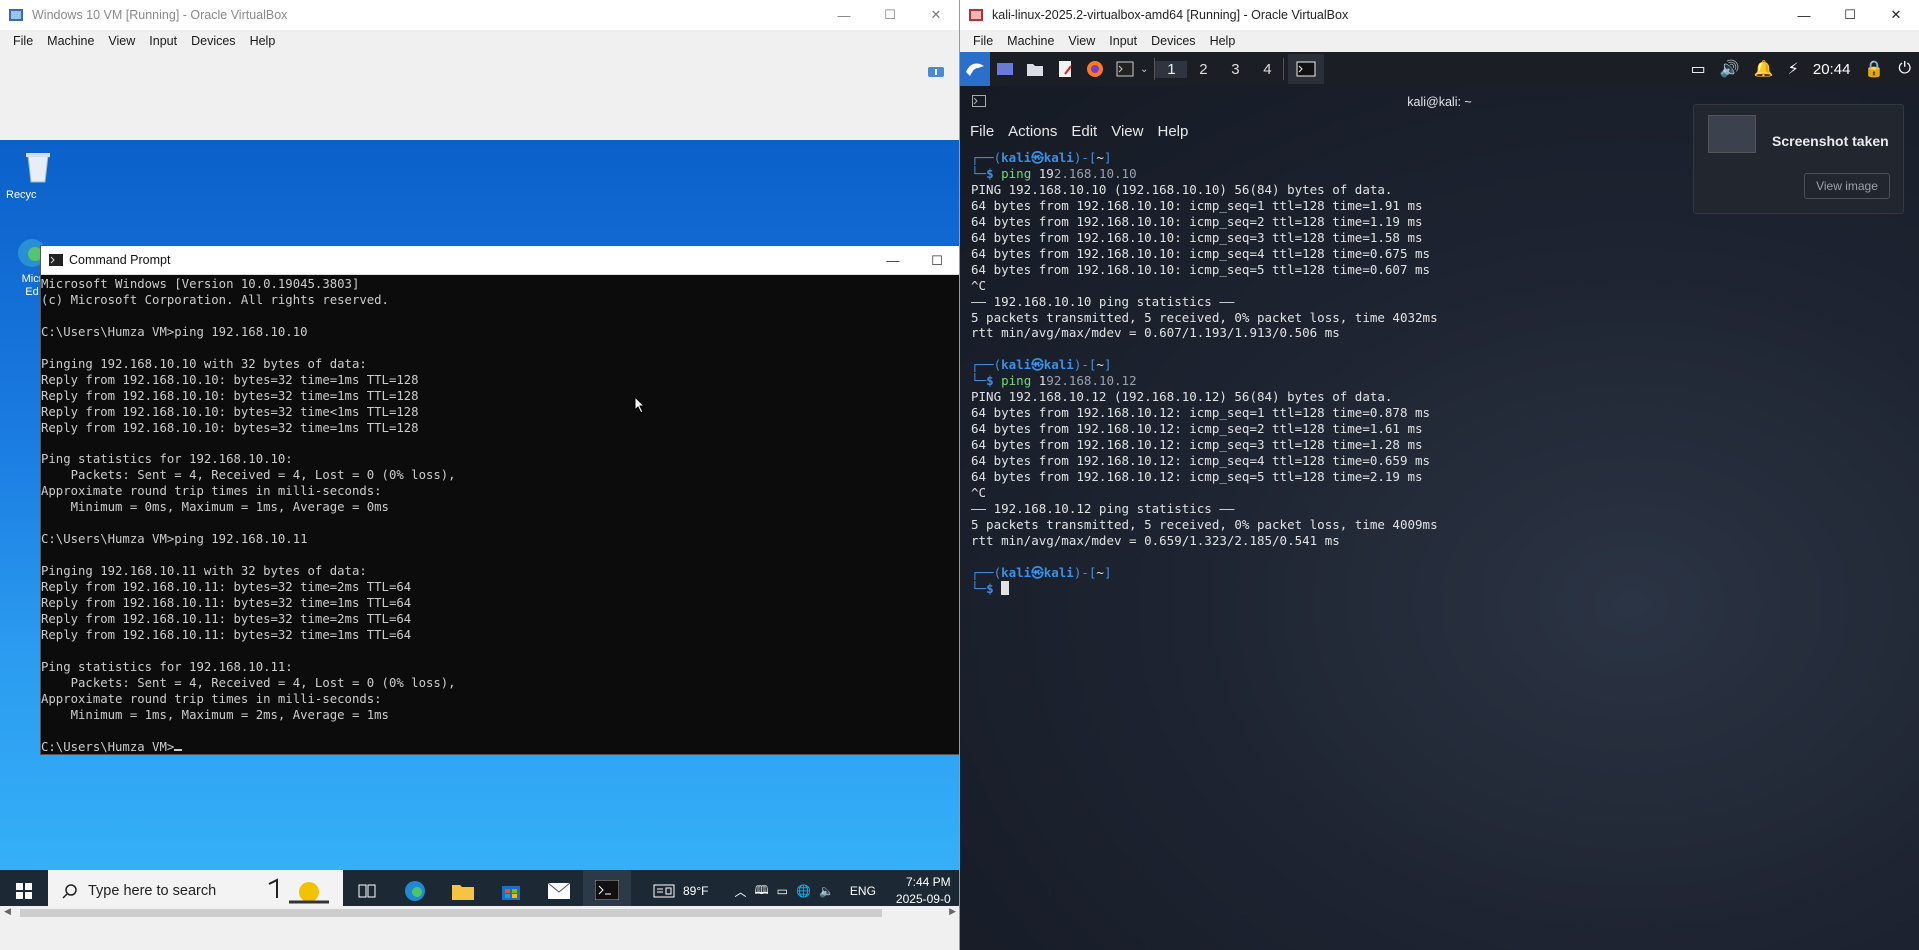  I want to click on kali-dragon-icon, so click(975, 69).